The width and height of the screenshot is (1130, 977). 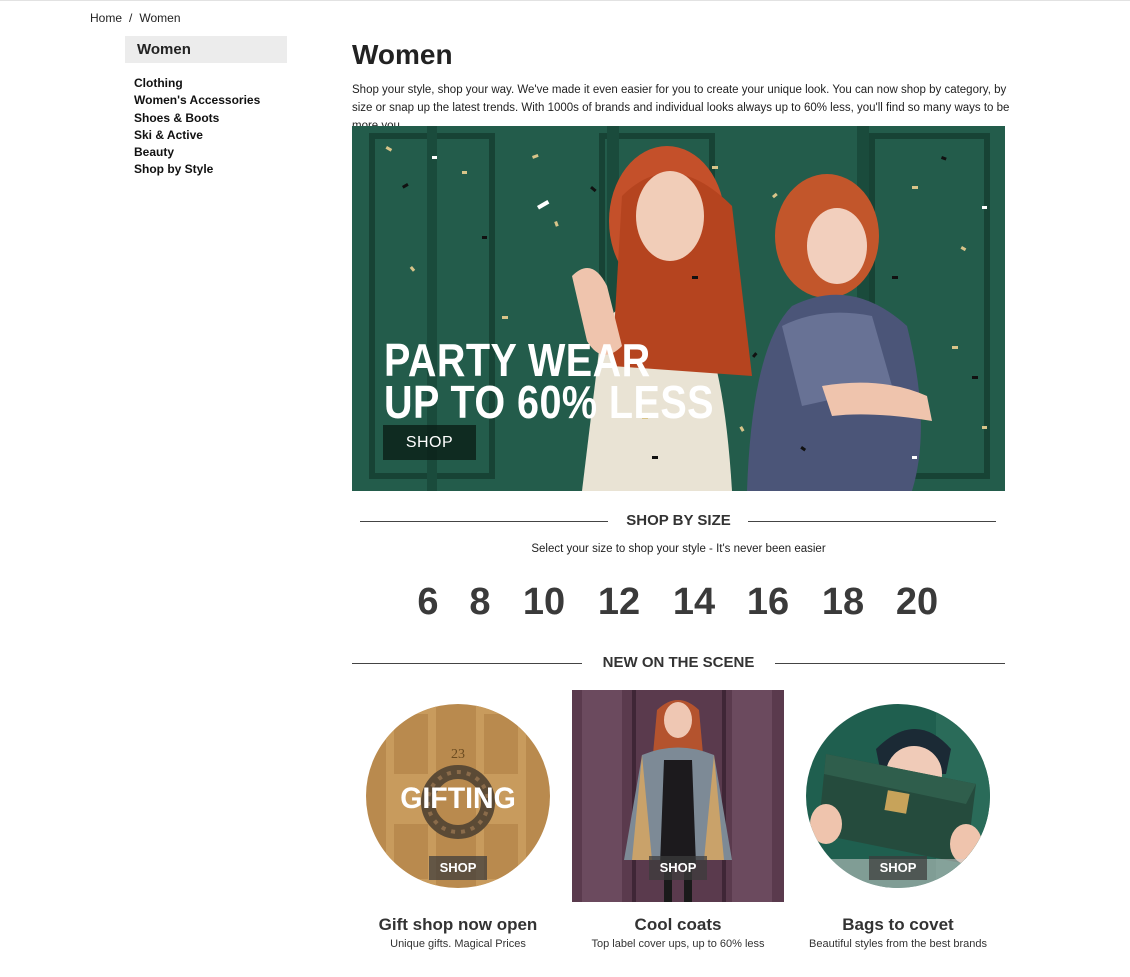 What do you see at coordinates (768, 602) in the screenshot?
I see `size-option-16: 16` at bounding box center [768, 602].